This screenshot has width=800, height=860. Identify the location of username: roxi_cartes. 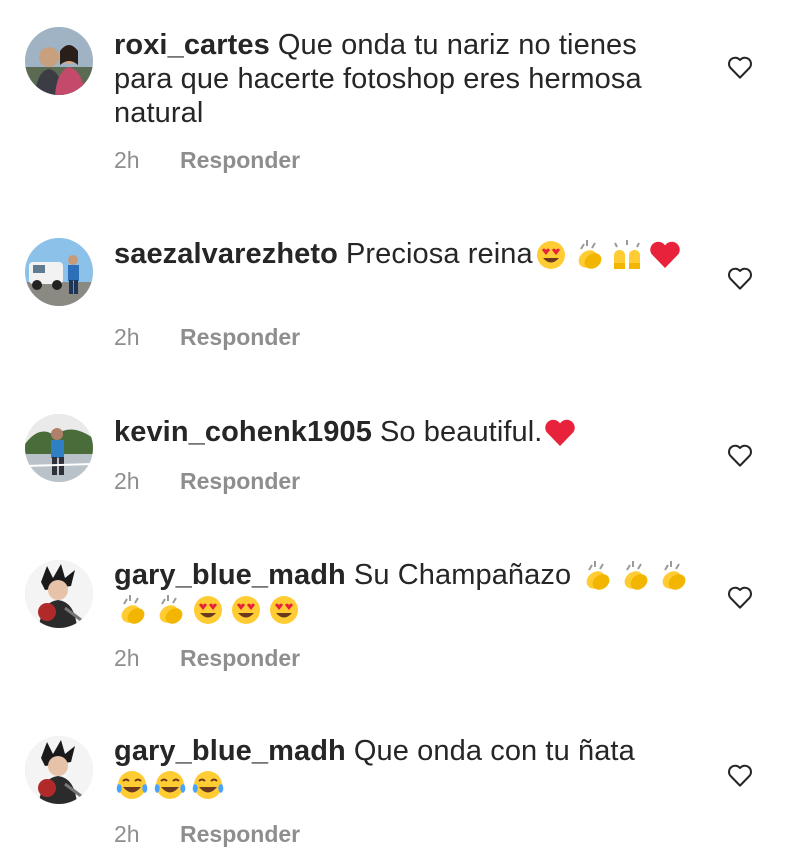
(192, 45).